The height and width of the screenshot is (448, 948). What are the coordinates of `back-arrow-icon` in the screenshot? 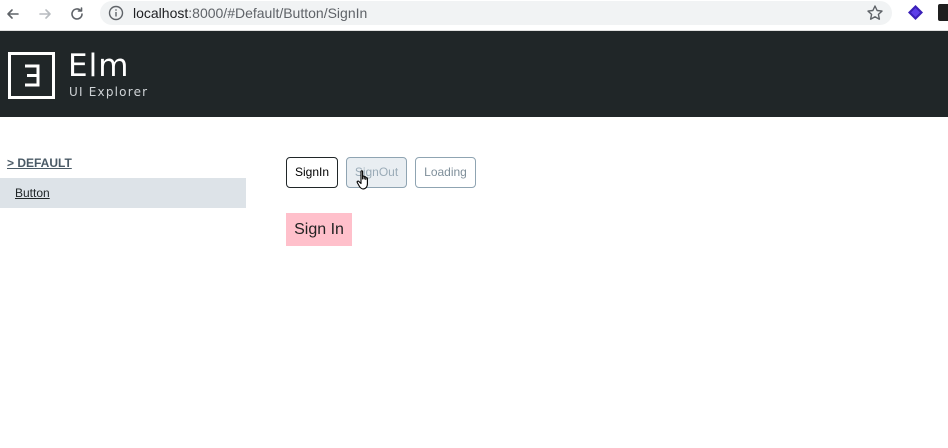 It's located at (13, 14).